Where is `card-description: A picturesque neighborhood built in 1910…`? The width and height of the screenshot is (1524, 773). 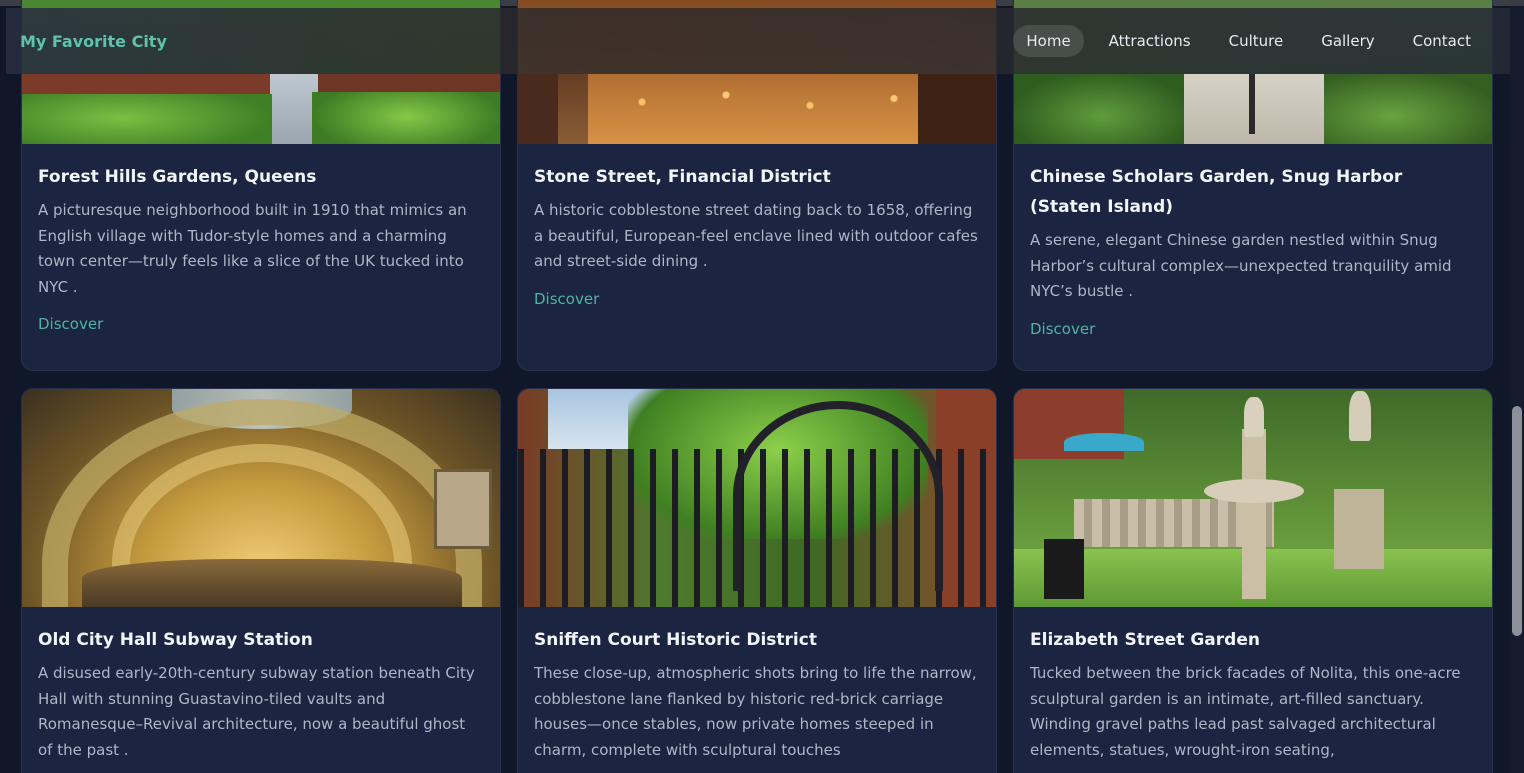
card-description: A picturesque neighborhood built in 1910… is located at coordinates (252, 248).